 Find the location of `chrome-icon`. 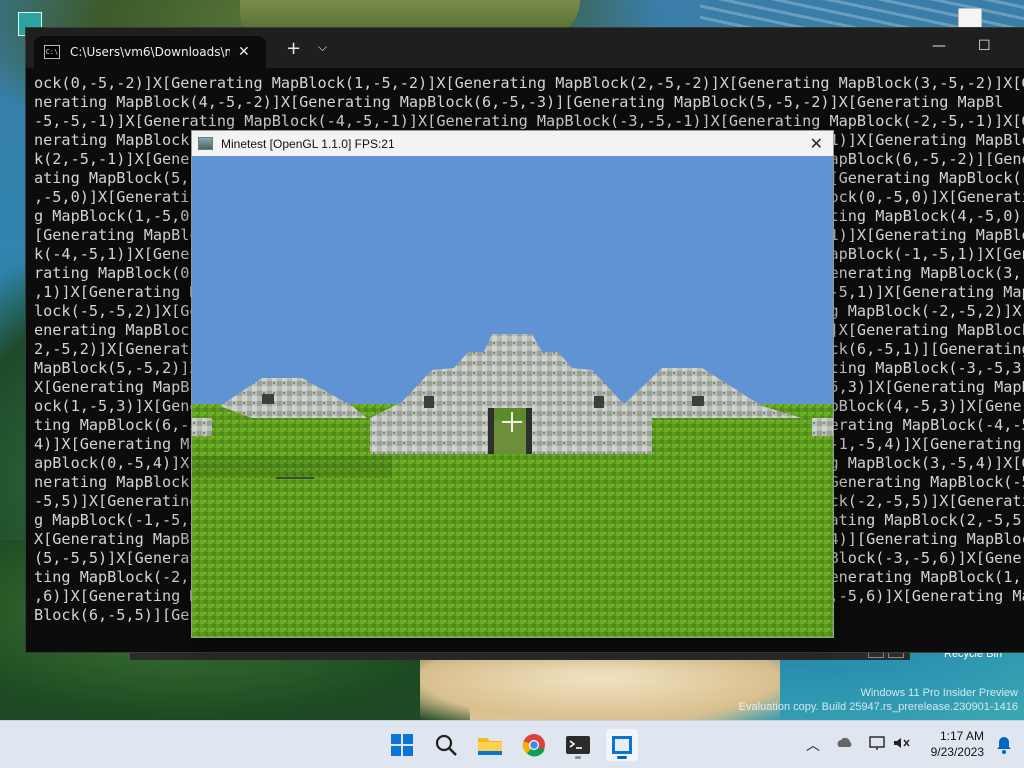

chrome-icon is located at coordinates (533, 745).